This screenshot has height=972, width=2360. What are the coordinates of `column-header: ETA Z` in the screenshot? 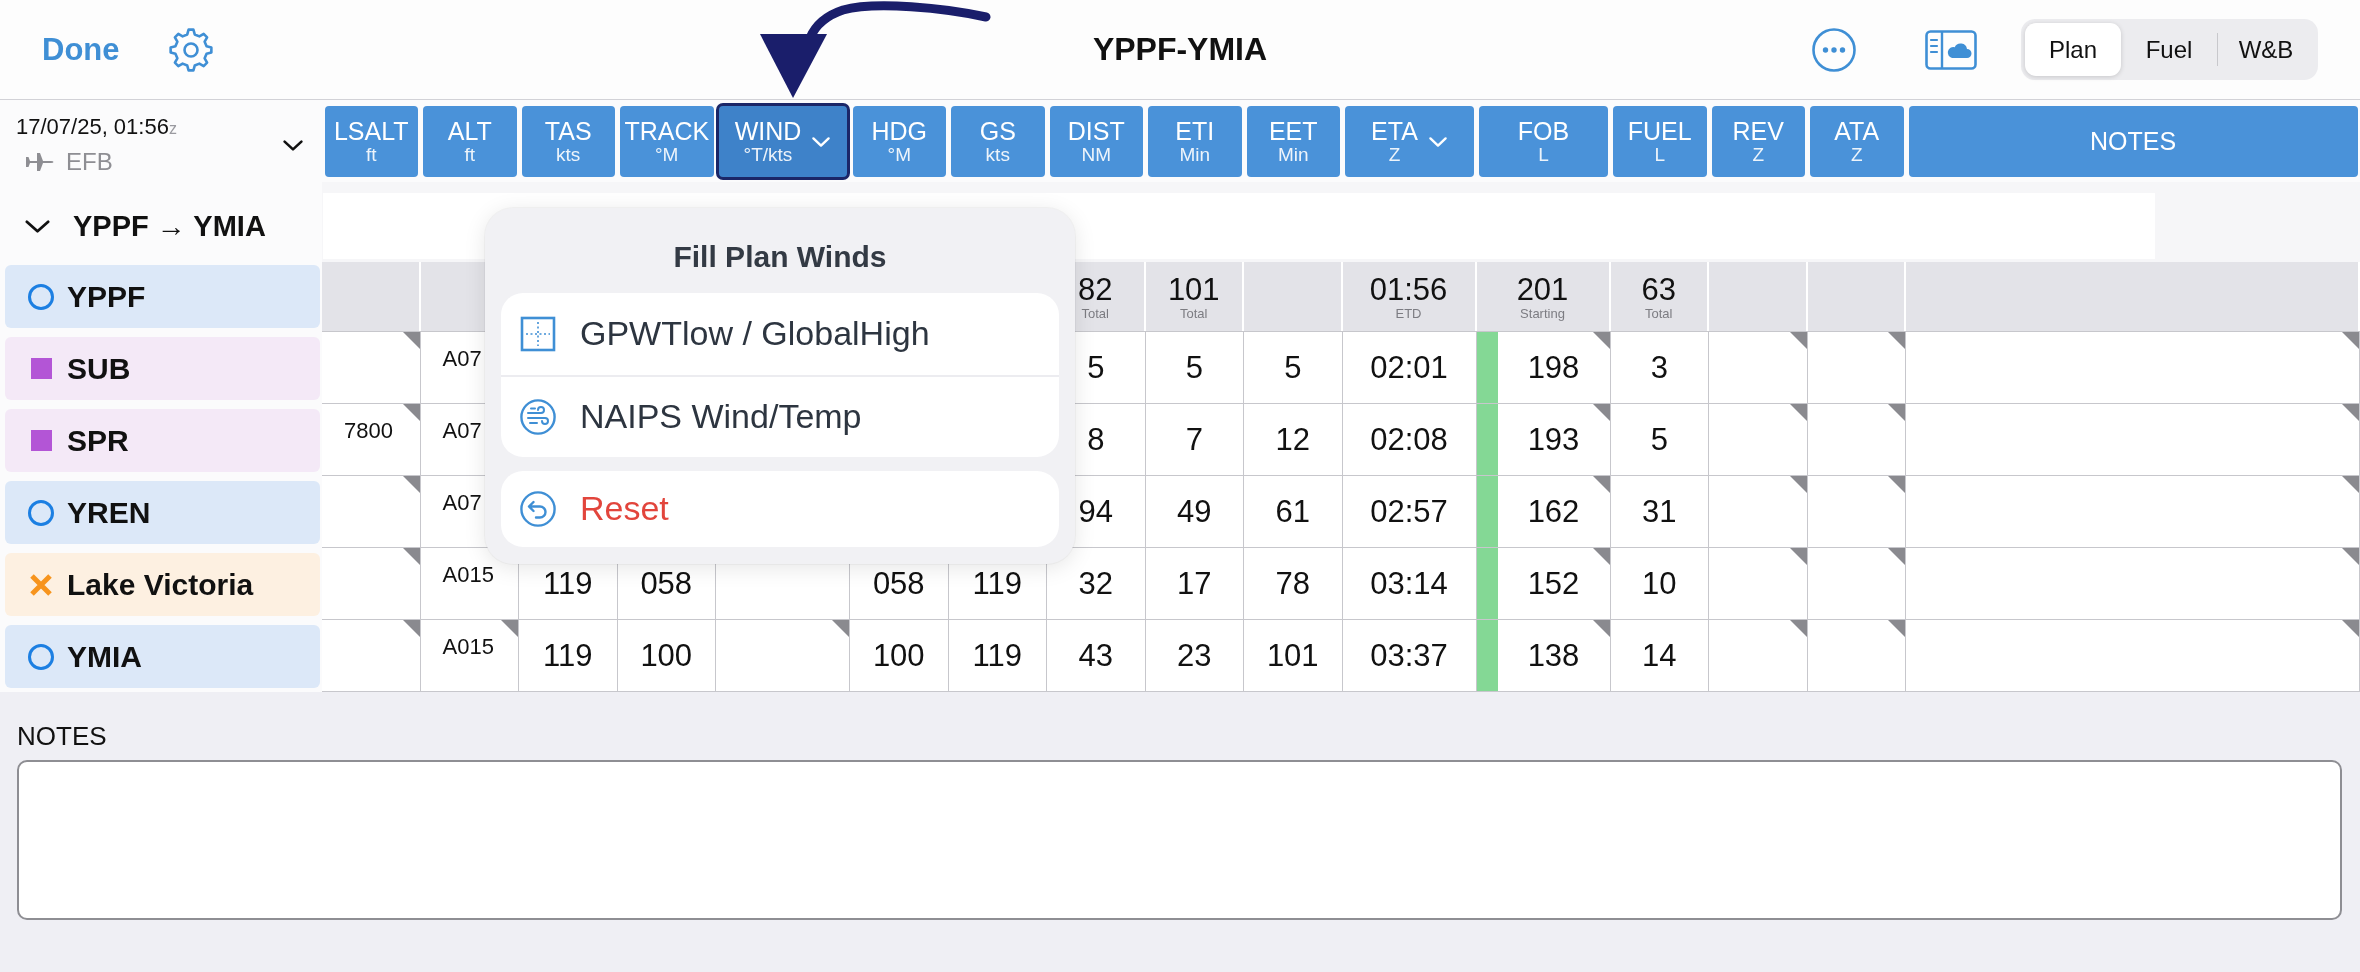 It's located at (1409, 141).